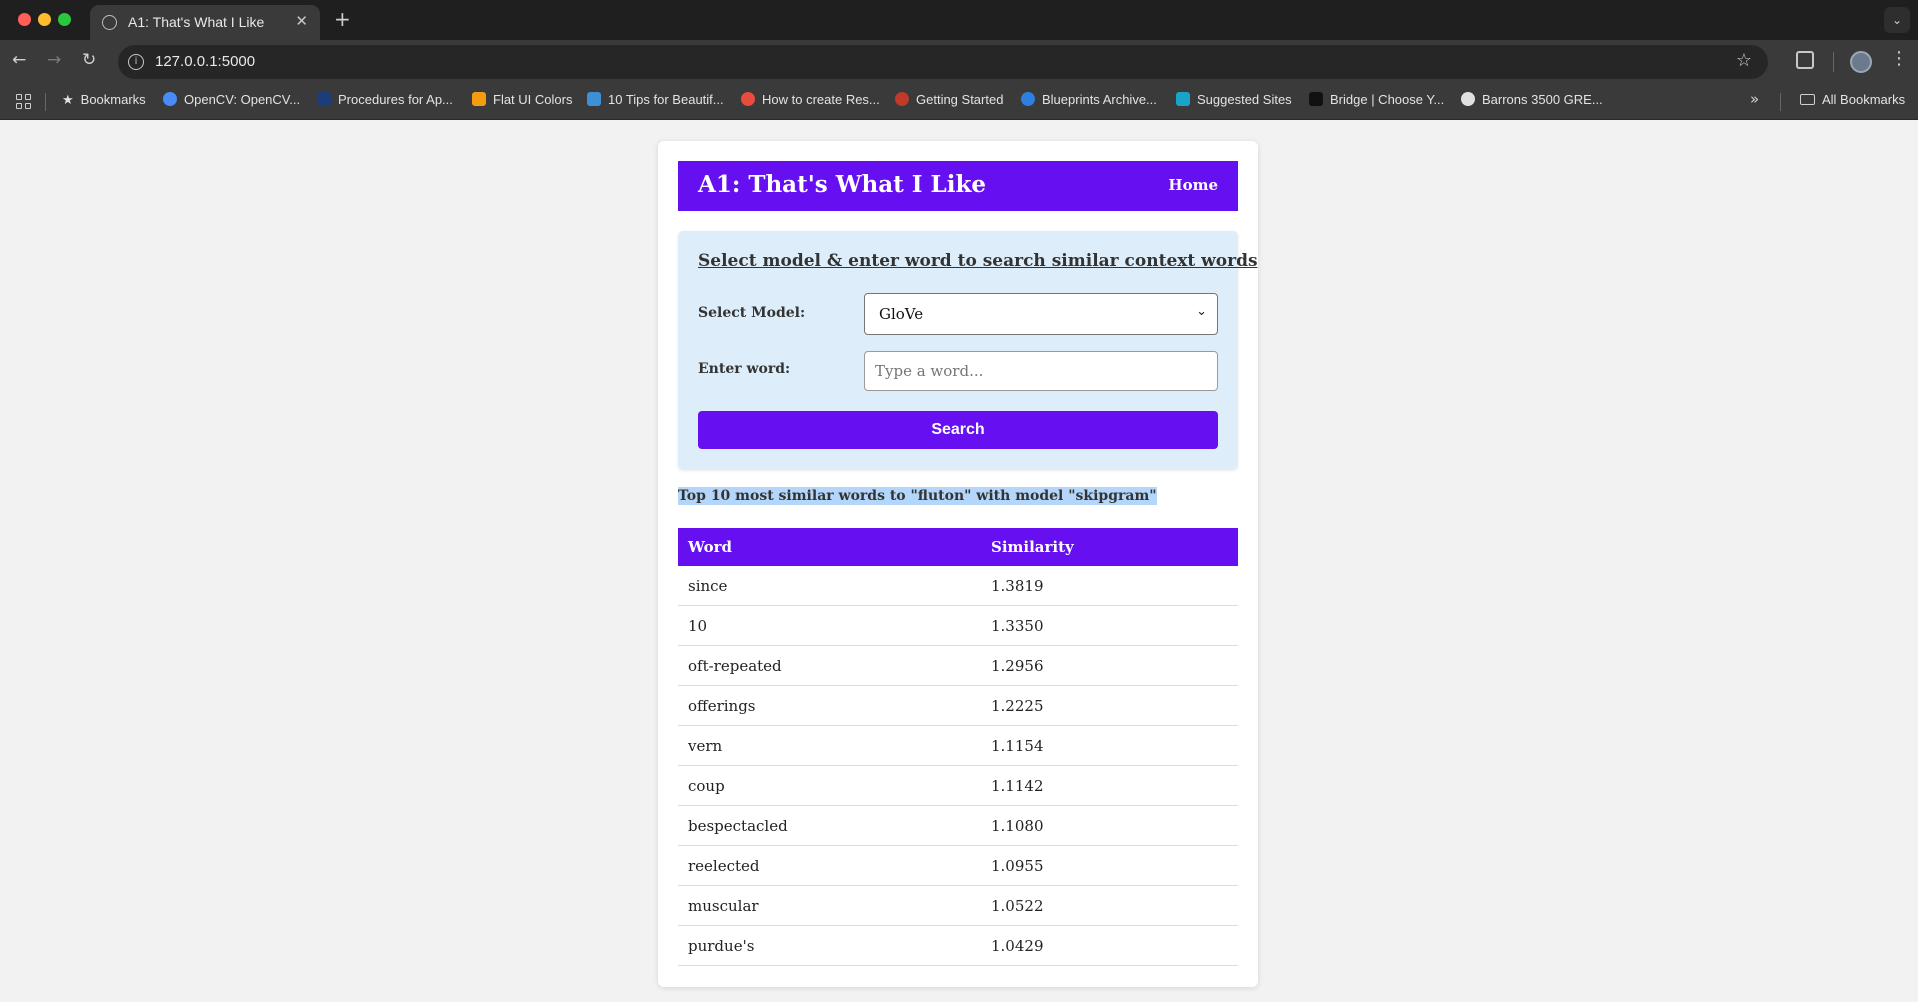  What do you see at coordinates (949, 99) in the screenshot?
I see `bookmark-item: Getting Started` at bounding box center [949, 99].